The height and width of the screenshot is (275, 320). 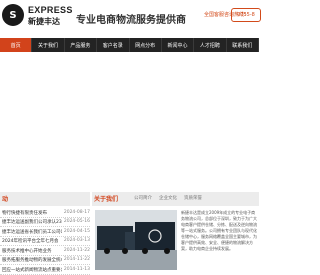 I want to click on news-item: 服务拓服务推动物的发展全统本客户2014-11-22, so click(x=45, y=260).